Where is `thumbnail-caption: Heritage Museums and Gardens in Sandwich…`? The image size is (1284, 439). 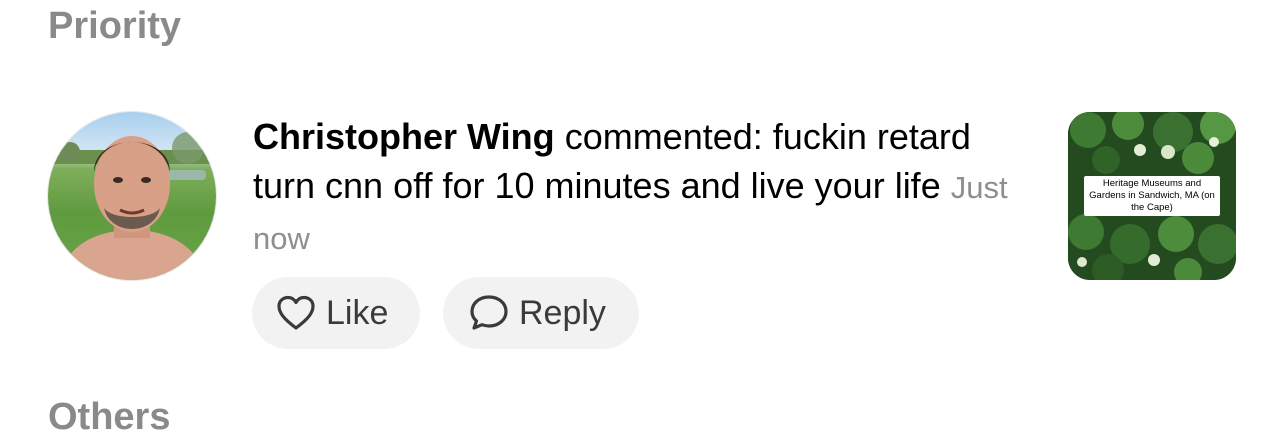
thumbnail-caption: Heritage Museums and Gardens in Sandwich… is located at coordinates (1152, 196).